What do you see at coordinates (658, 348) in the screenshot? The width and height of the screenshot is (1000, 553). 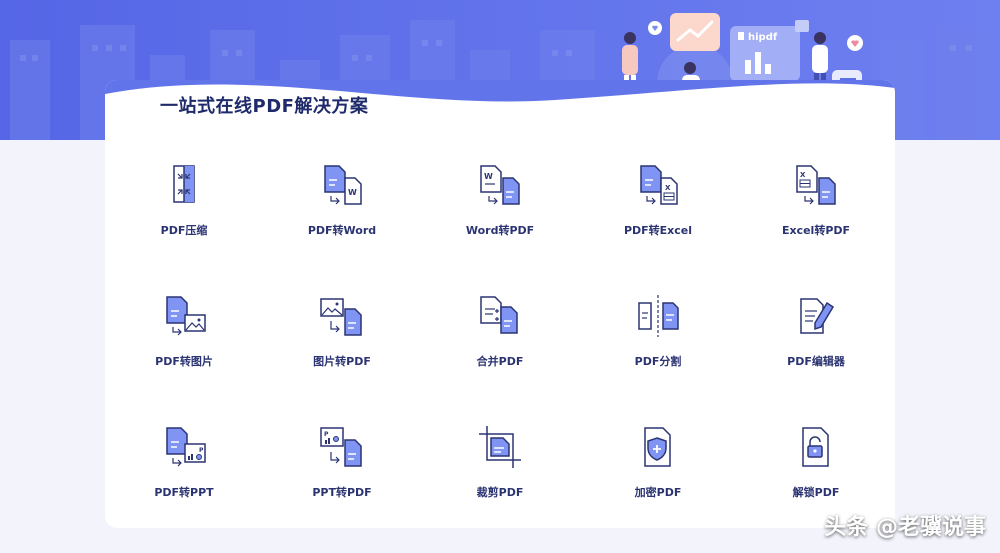 I see `tool-split: PDF分割` at bounding box center [658, 348].